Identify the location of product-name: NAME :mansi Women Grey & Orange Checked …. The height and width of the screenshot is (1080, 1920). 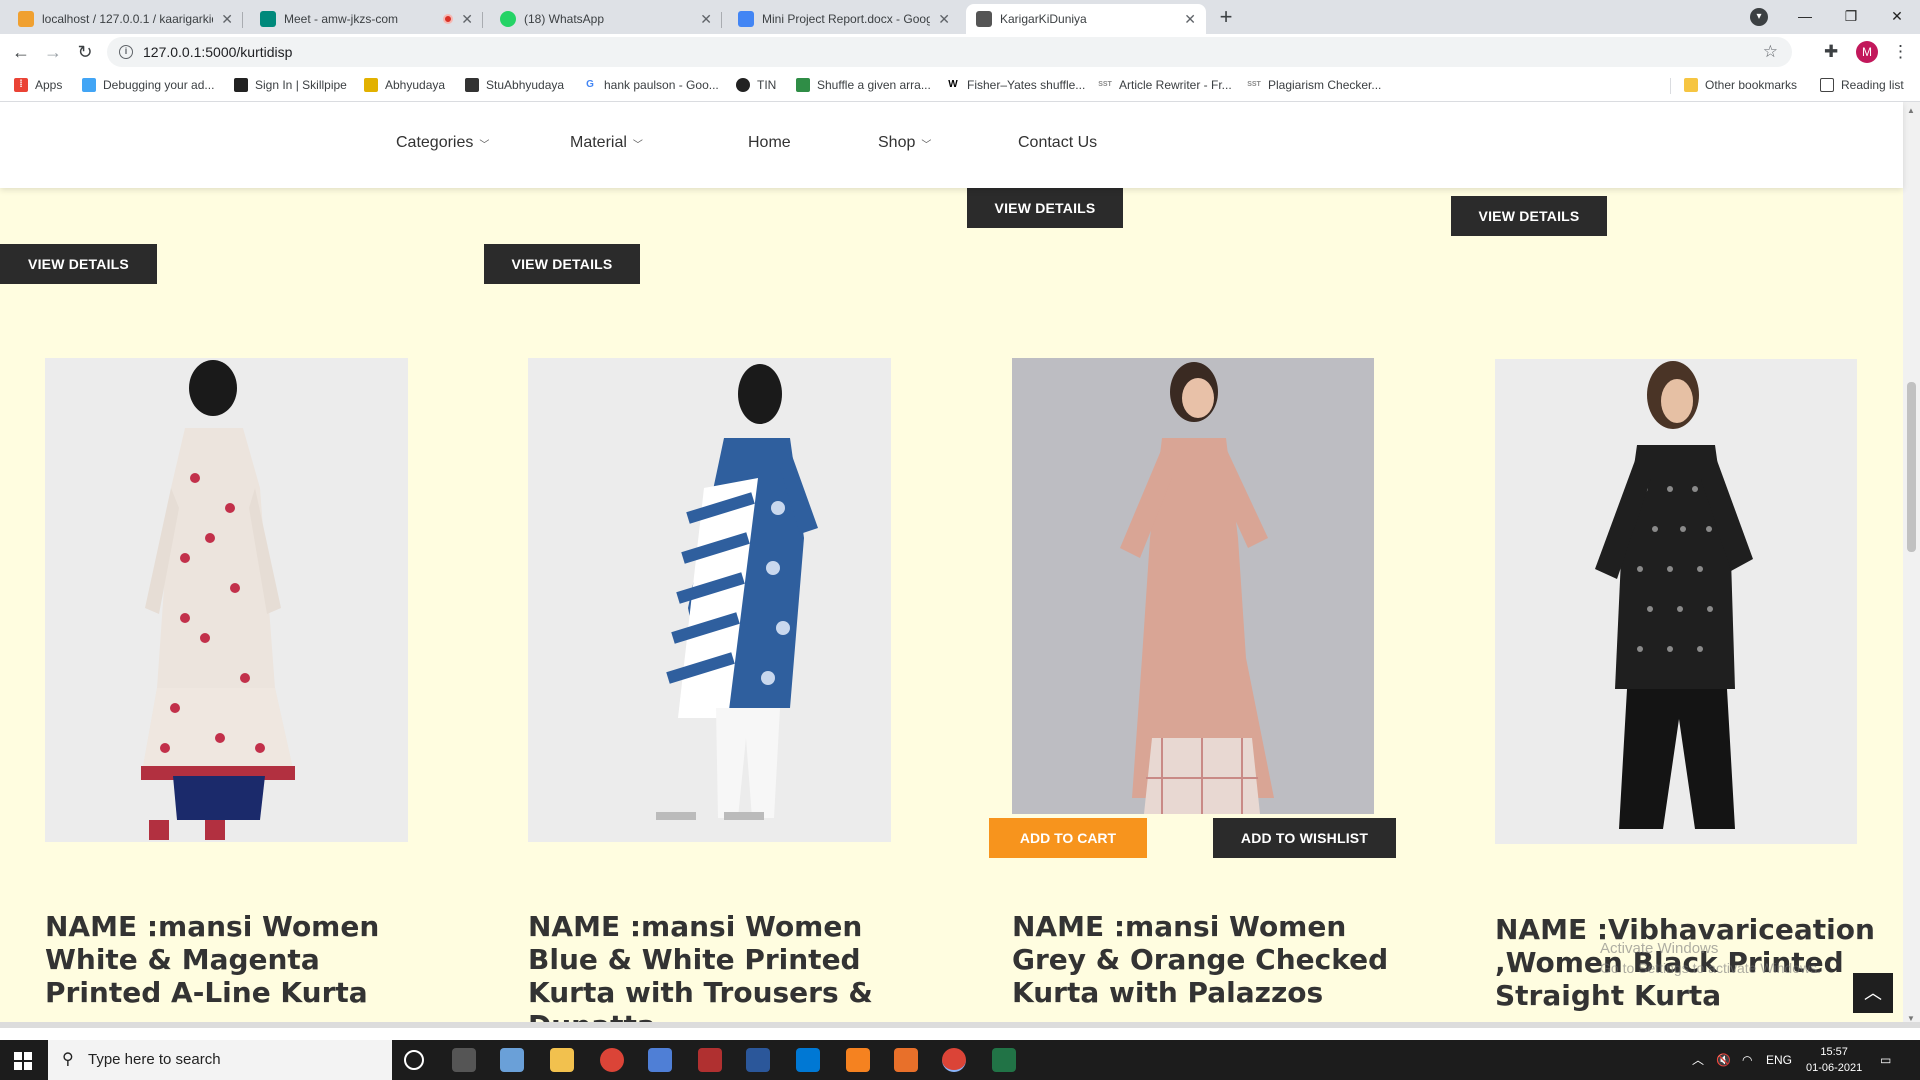
(1202, 959).